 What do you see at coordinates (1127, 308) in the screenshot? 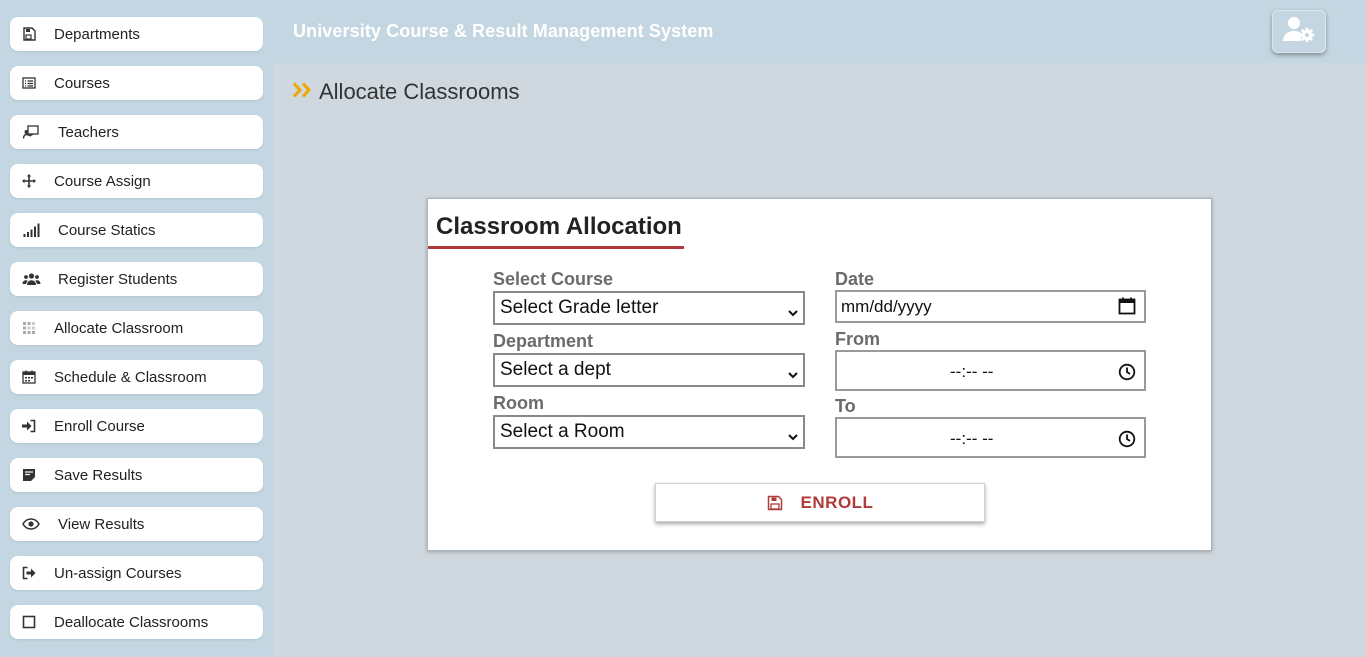
I see `calendar-picker-icon` at bounding box center [1127, 308].